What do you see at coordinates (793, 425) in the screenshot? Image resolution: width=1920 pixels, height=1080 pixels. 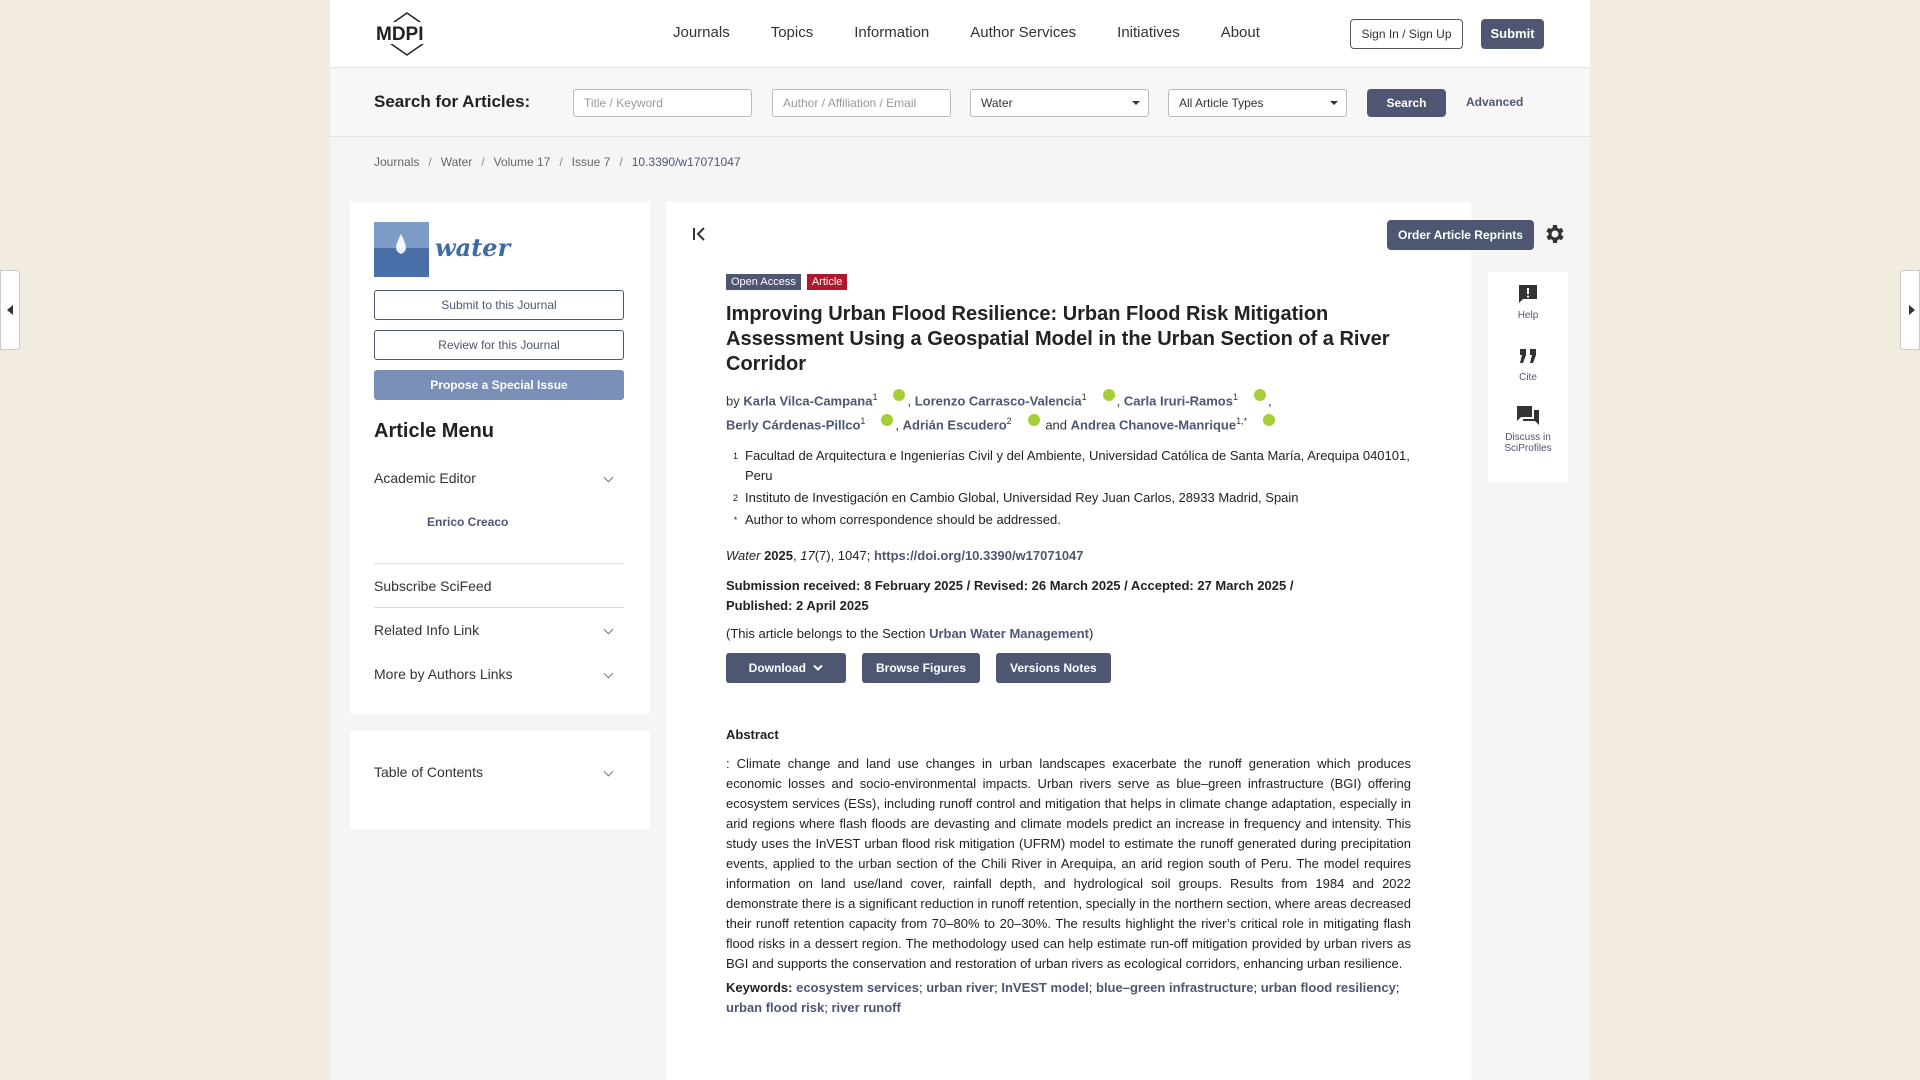 I see `author-link: Berly Cárdenas-Pillco` at bounding box center [793, 425].